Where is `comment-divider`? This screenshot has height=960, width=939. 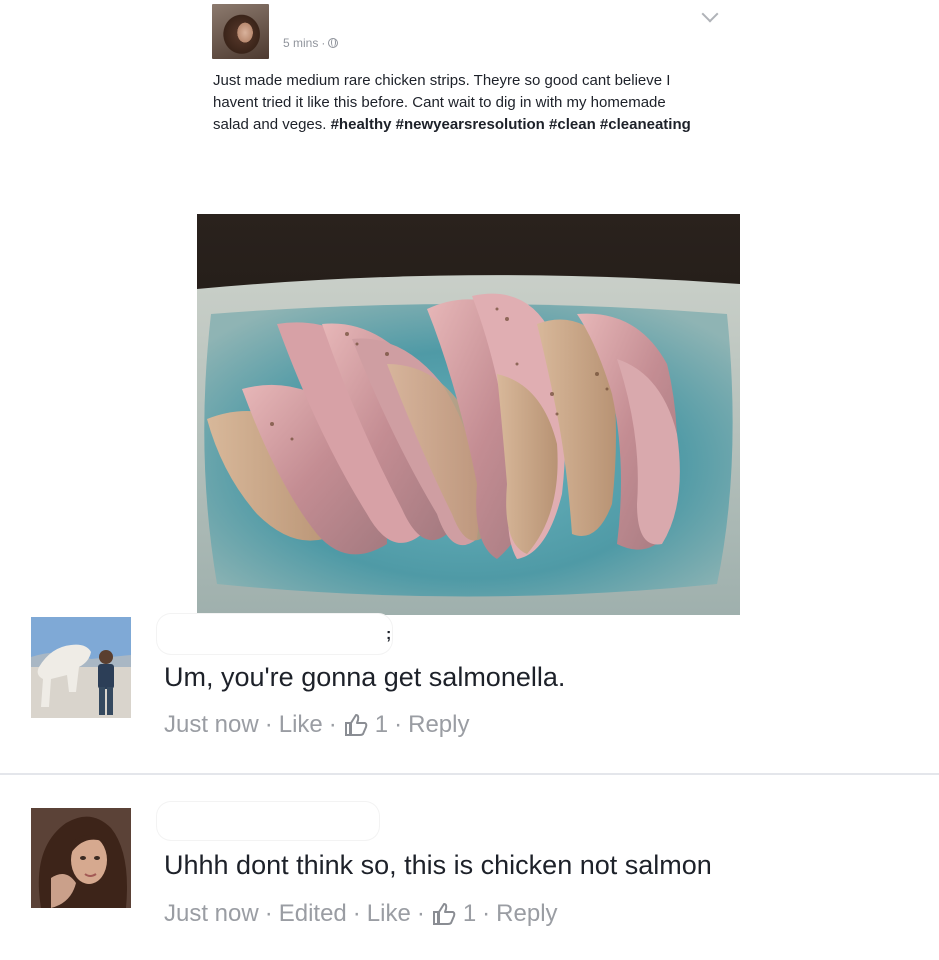
comment-divider is located at coordinates (469, 774).